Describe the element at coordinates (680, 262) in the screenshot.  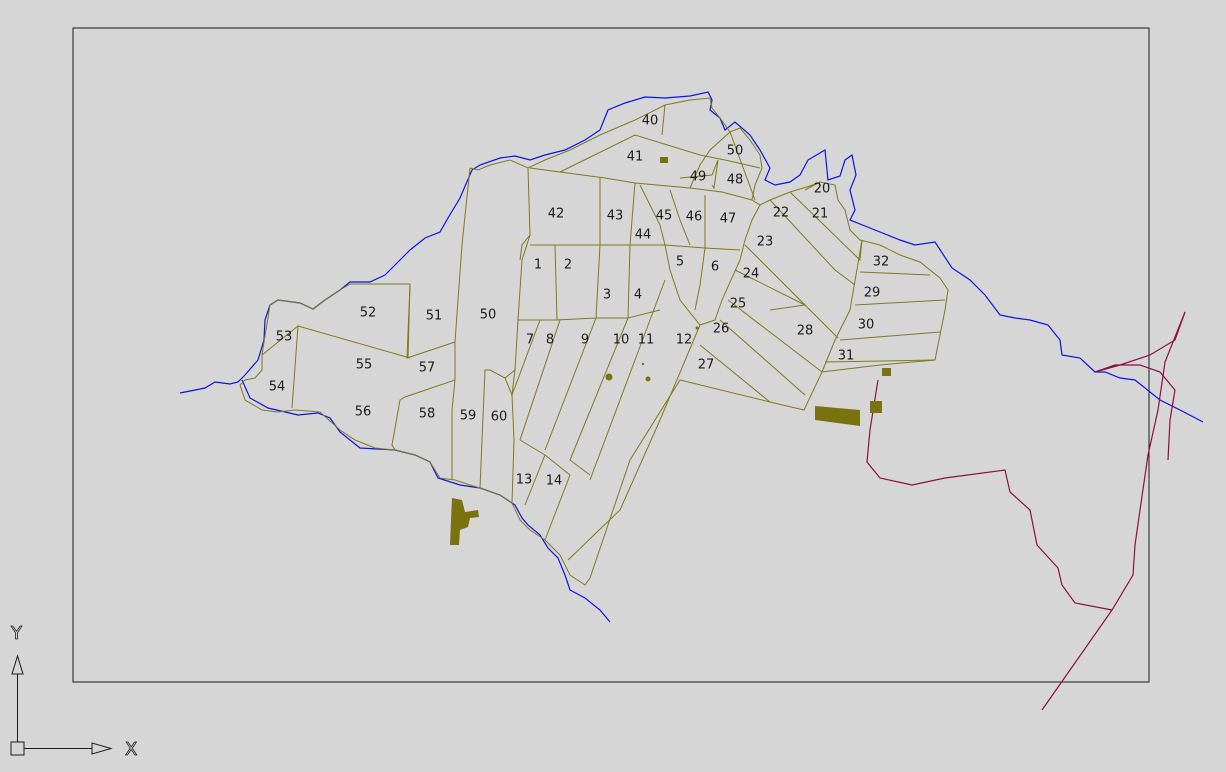
I see `parcel-label-5: 5` at that location.